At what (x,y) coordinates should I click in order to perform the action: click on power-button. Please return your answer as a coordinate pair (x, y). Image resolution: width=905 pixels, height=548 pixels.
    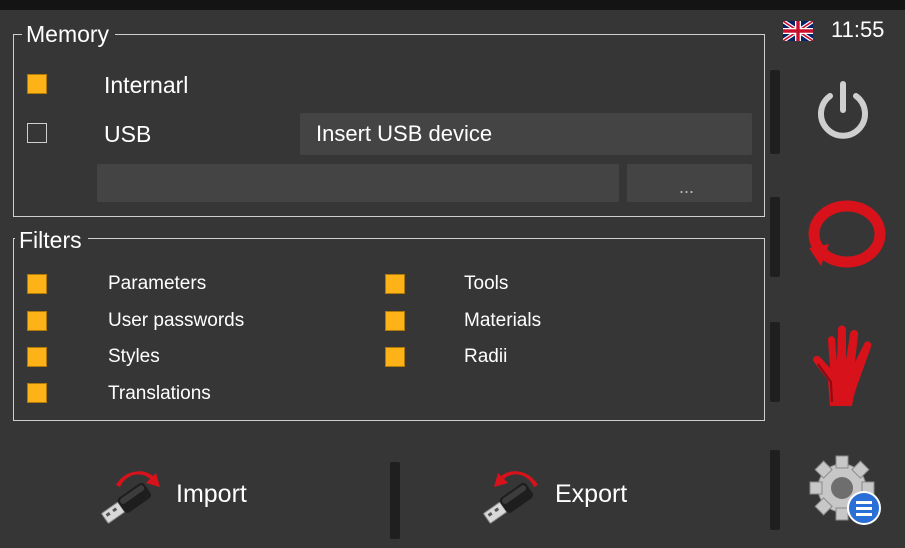
    Looking at the image, I should click on (843, 111).